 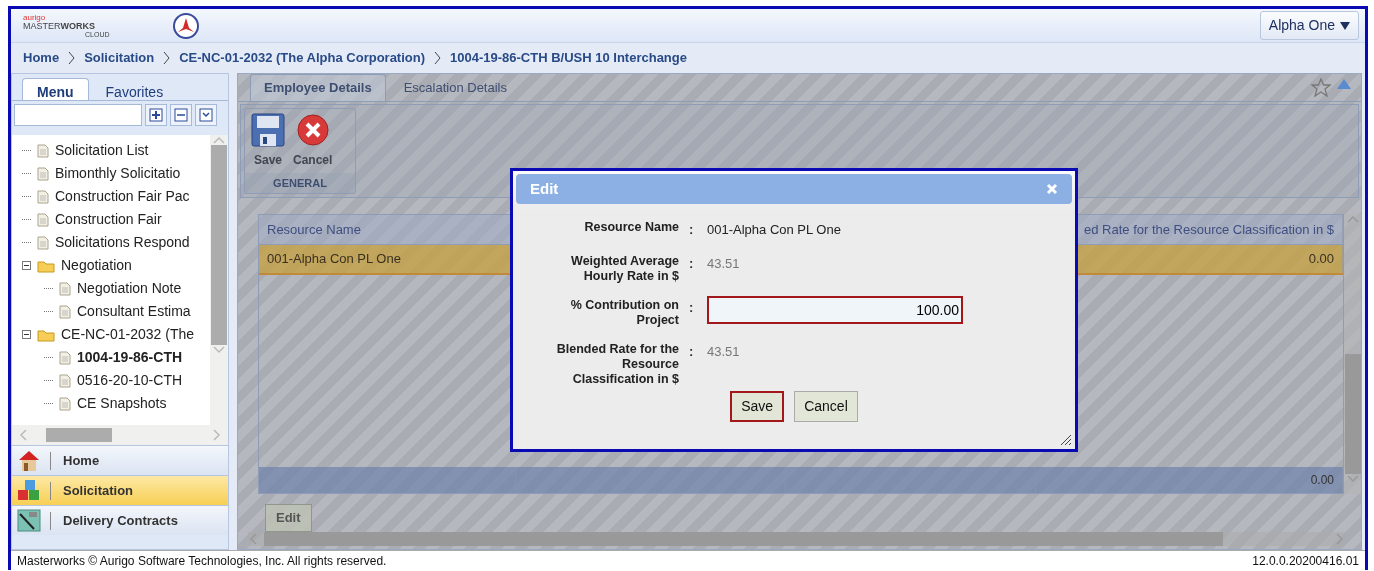 I want to click on copyright-text: Masterworks © Aurigo Software Technologies, Inc. All rights reserved., so click(x=202, y=561).